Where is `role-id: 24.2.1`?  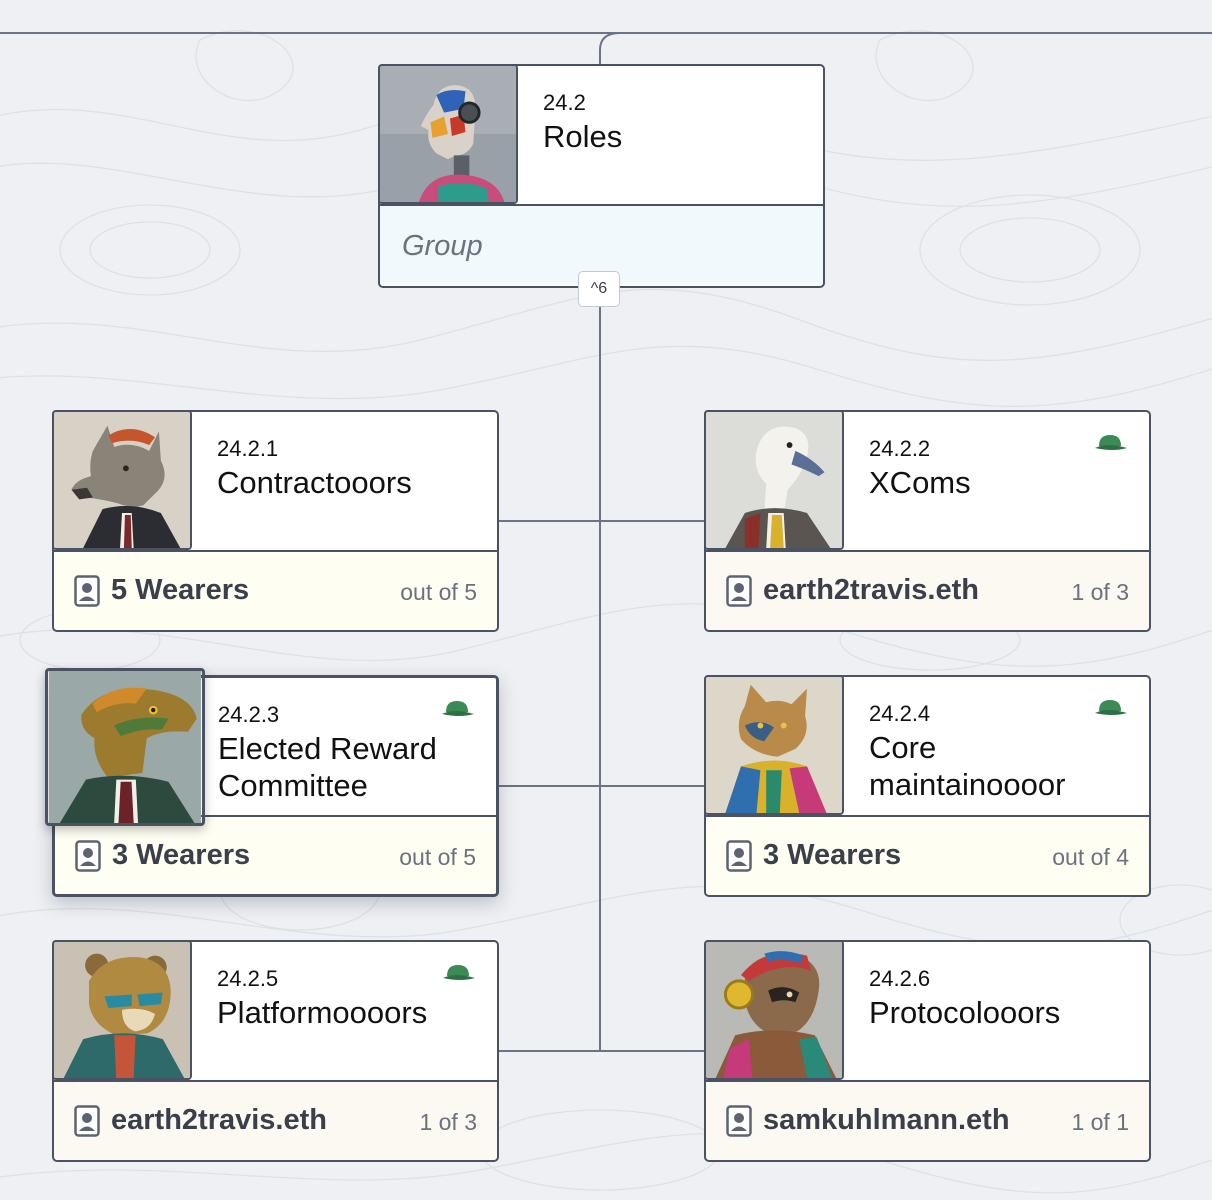
role-id: 24.2.1 is located at coordinates (248, 448).